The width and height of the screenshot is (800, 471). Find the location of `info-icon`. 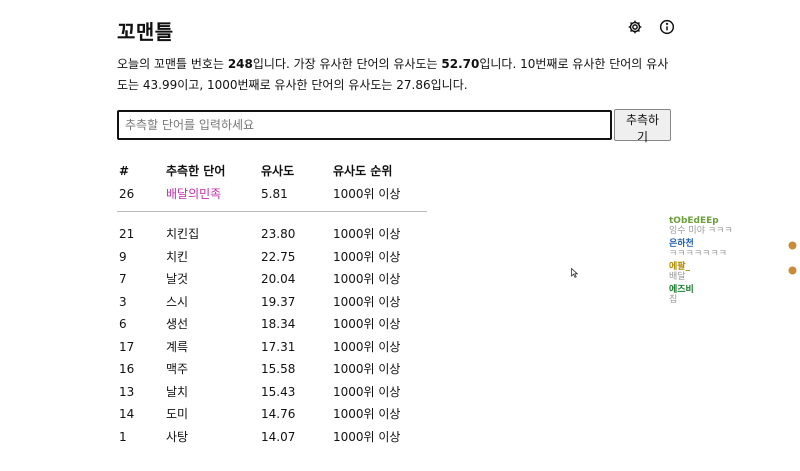

info-icon is located at coordinates (667, 27).